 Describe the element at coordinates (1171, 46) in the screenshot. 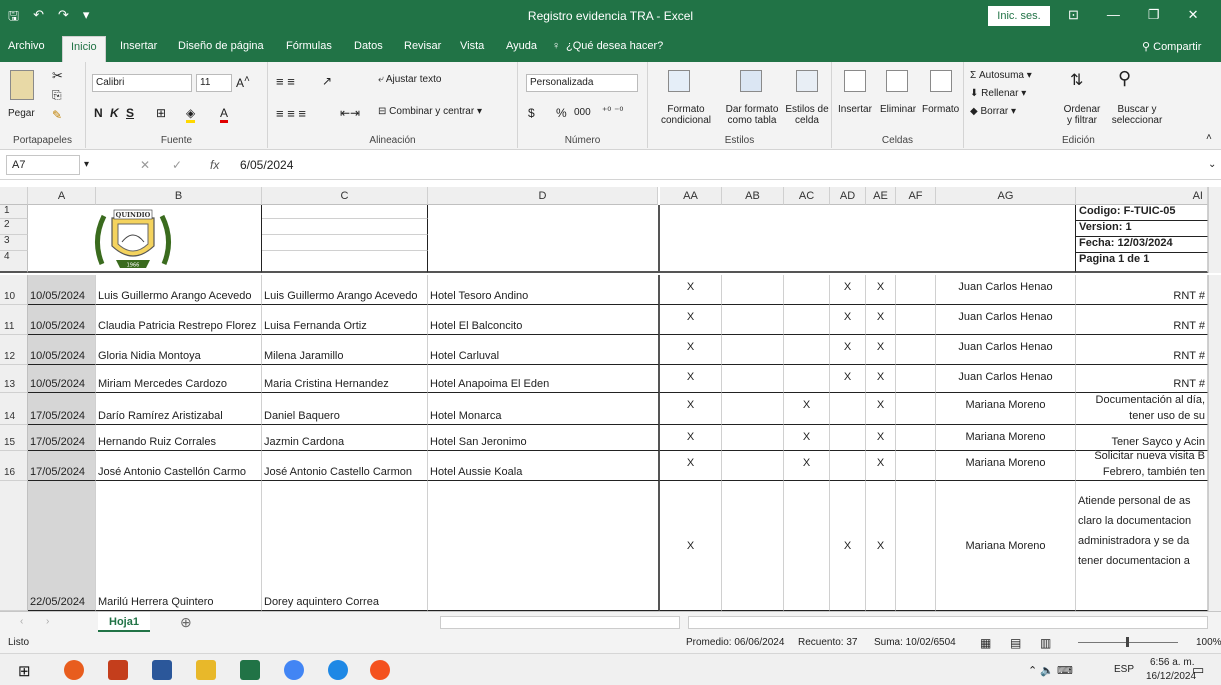

I see `share-button: ⚲ Compartir` at that location.